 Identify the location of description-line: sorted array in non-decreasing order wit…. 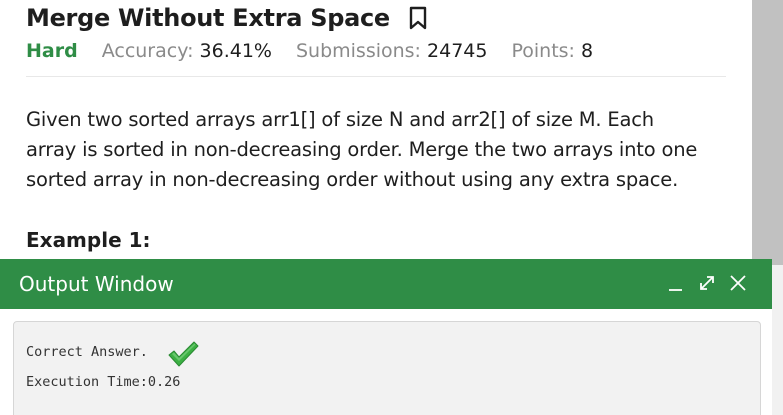
(352, 179).